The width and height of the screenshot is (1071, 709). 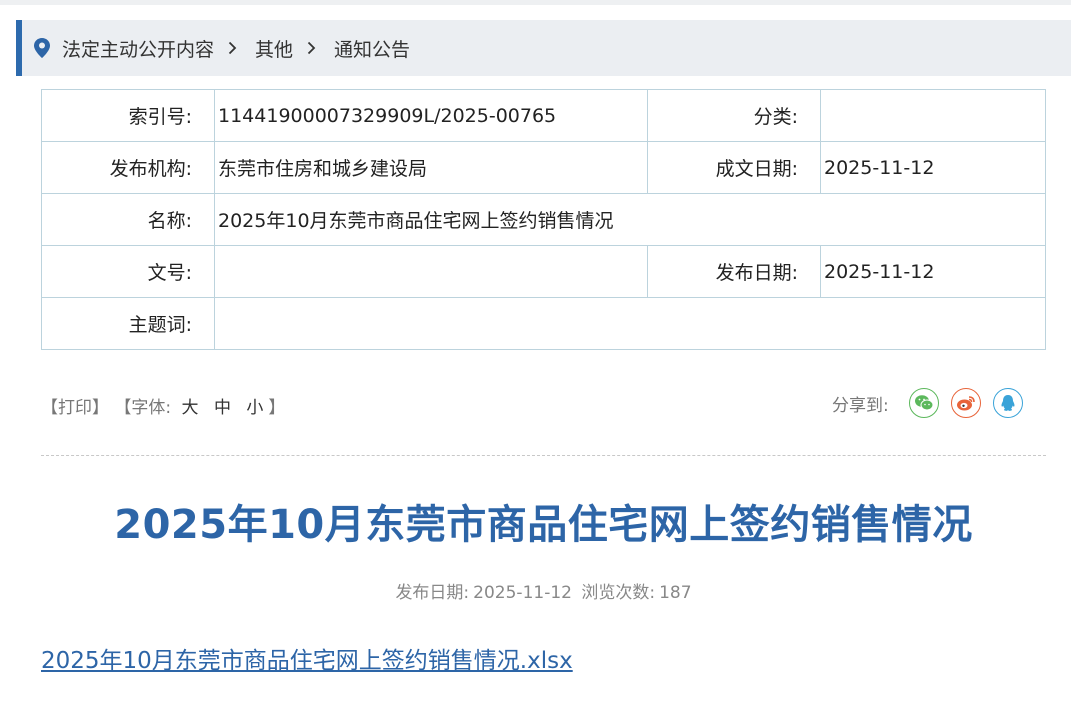 I want to click on table-row: 发布机构: 东莞市住房和城乡建设局 成文日期: 2025-11-12, so click(x=543, y=167).